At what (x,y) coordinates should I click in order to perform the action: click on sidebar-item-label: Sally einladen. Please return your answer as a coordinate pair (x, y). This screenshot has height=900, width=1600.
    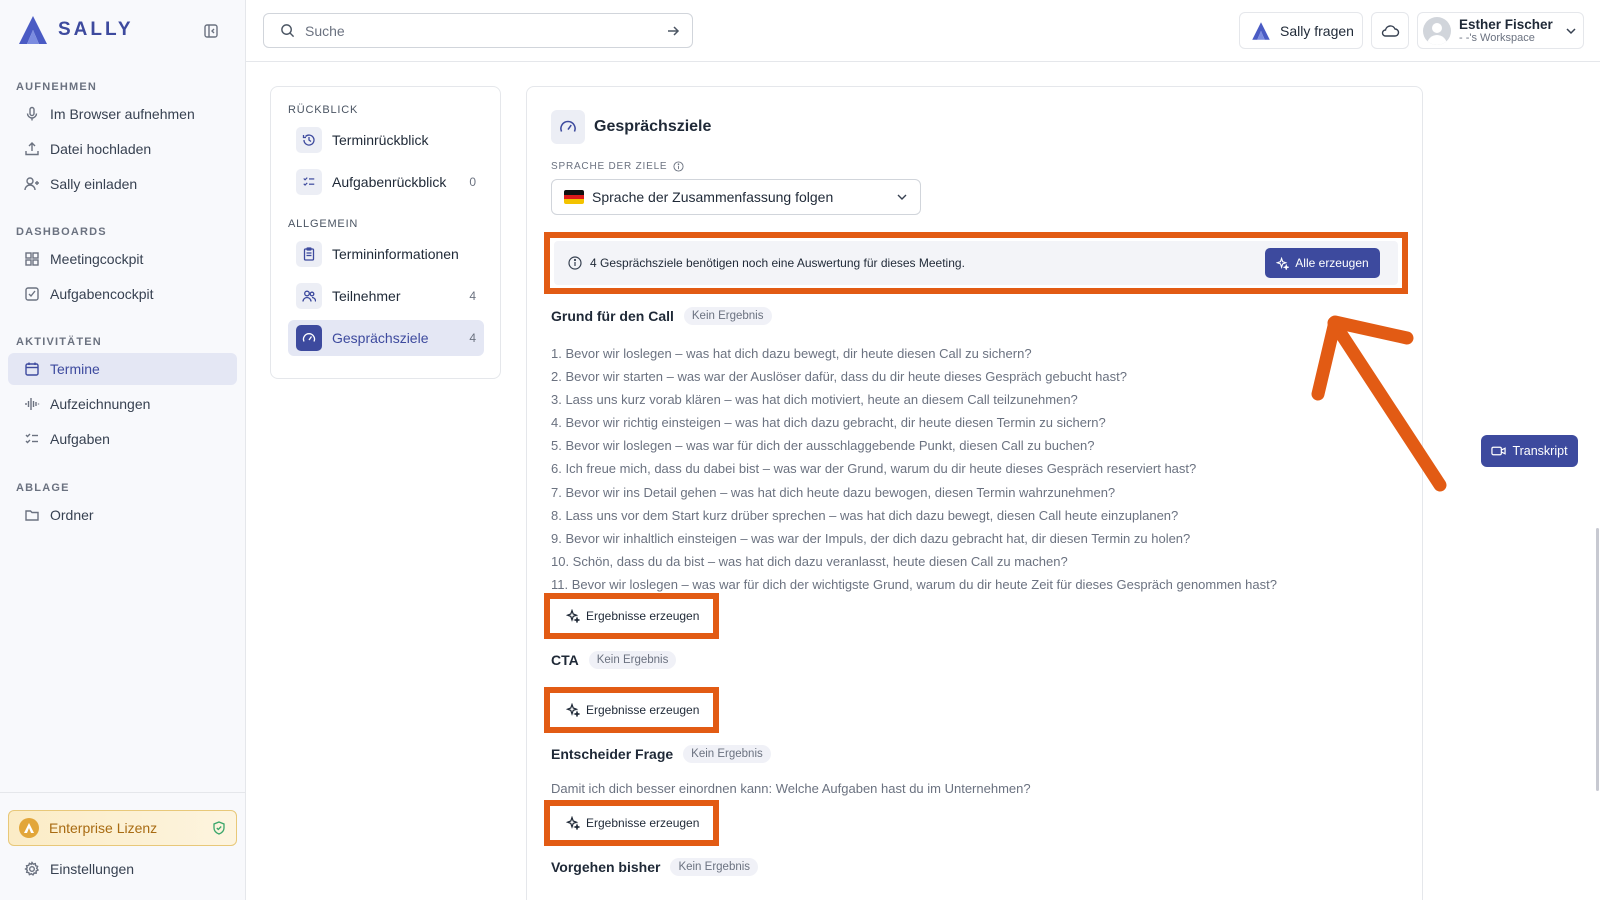
    Looking at the image, I should click on (94, 184).